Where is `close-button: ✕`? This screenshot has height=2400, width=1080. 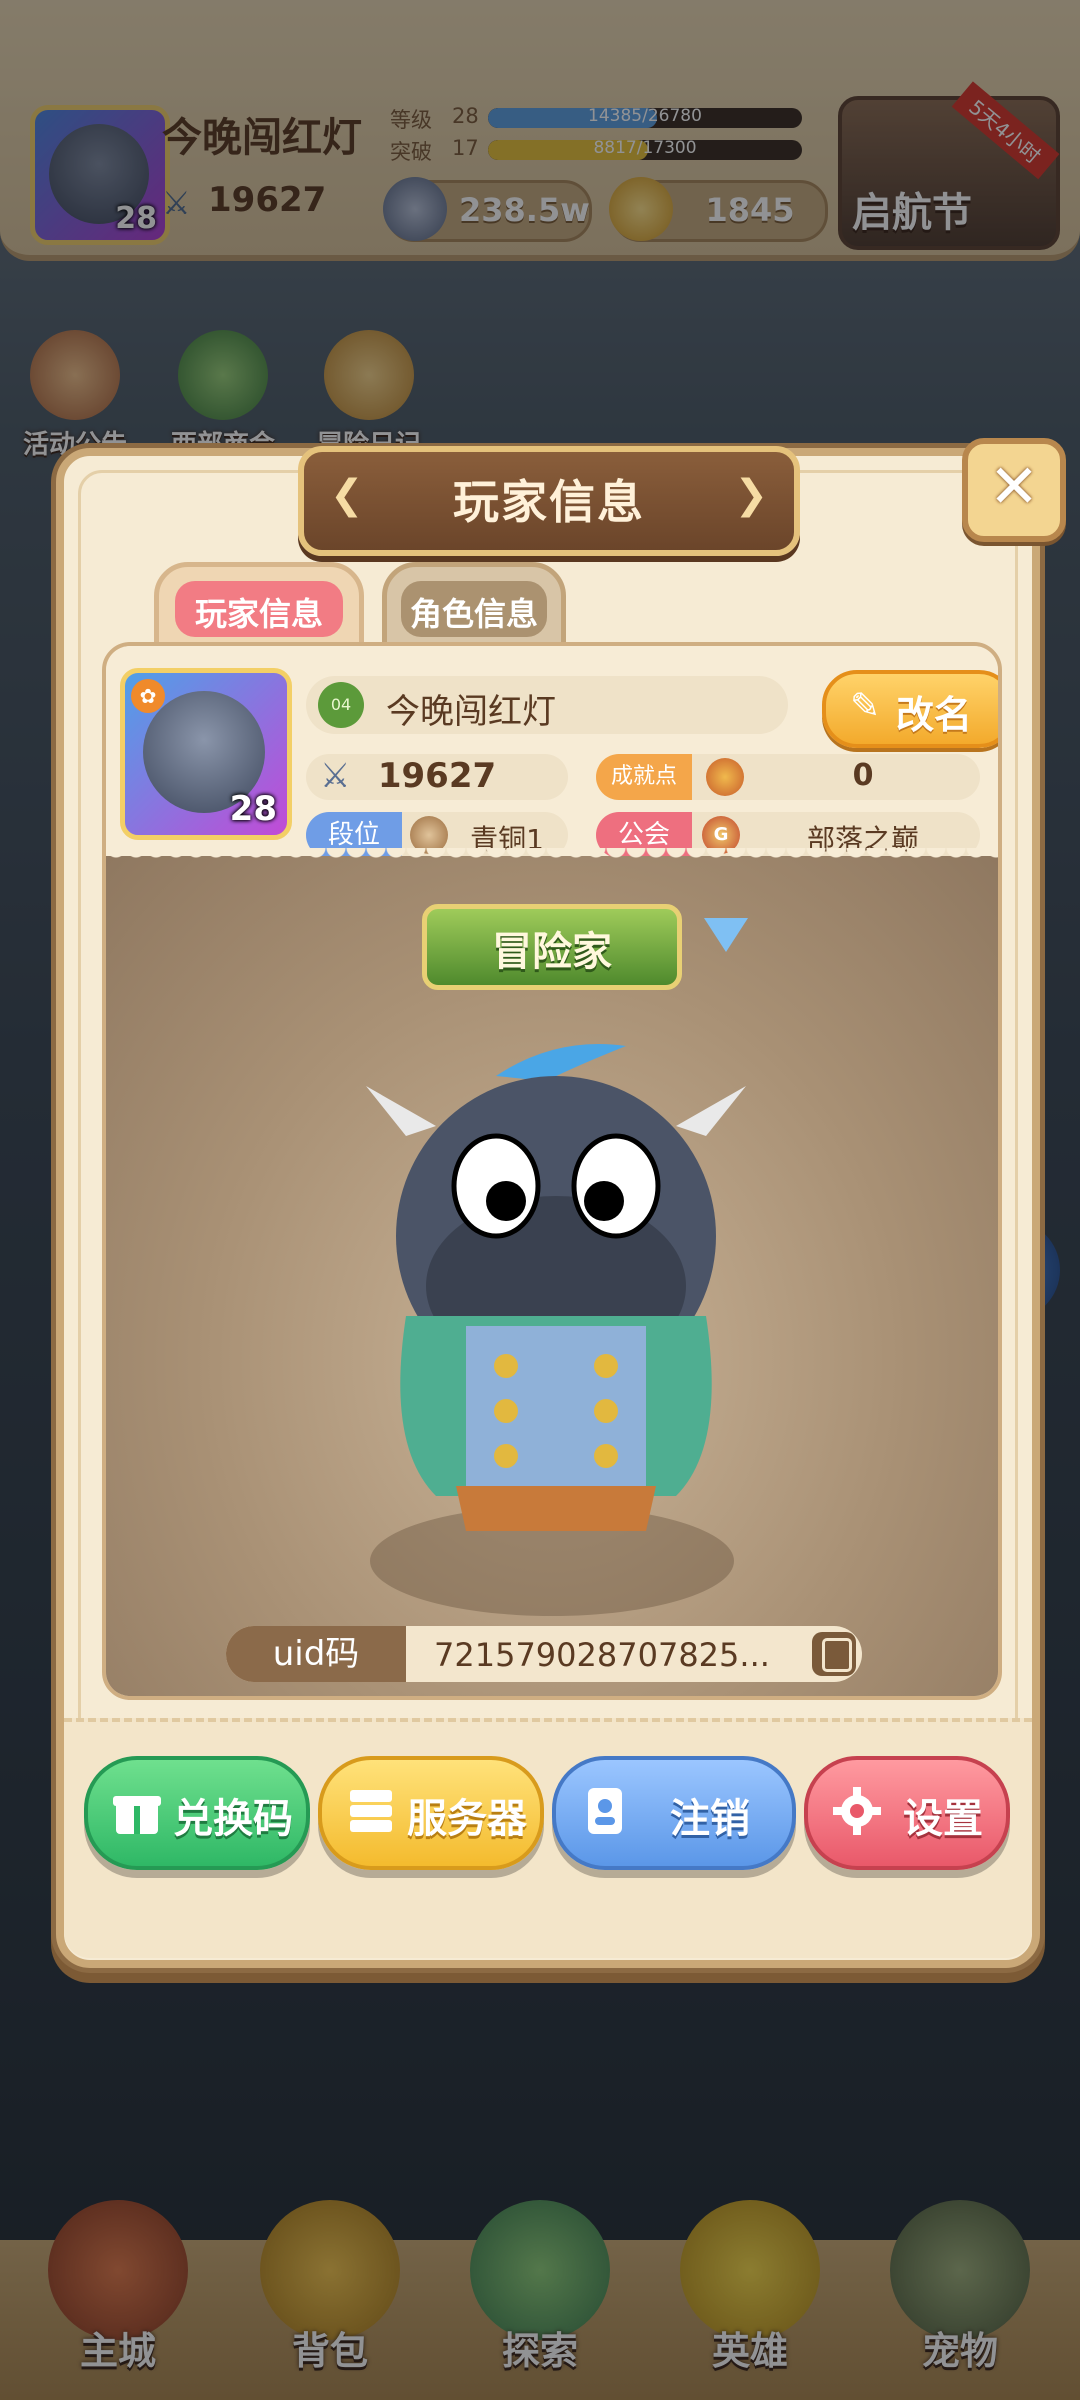
close-button: ✕ is located at coordinates (1014, 490).